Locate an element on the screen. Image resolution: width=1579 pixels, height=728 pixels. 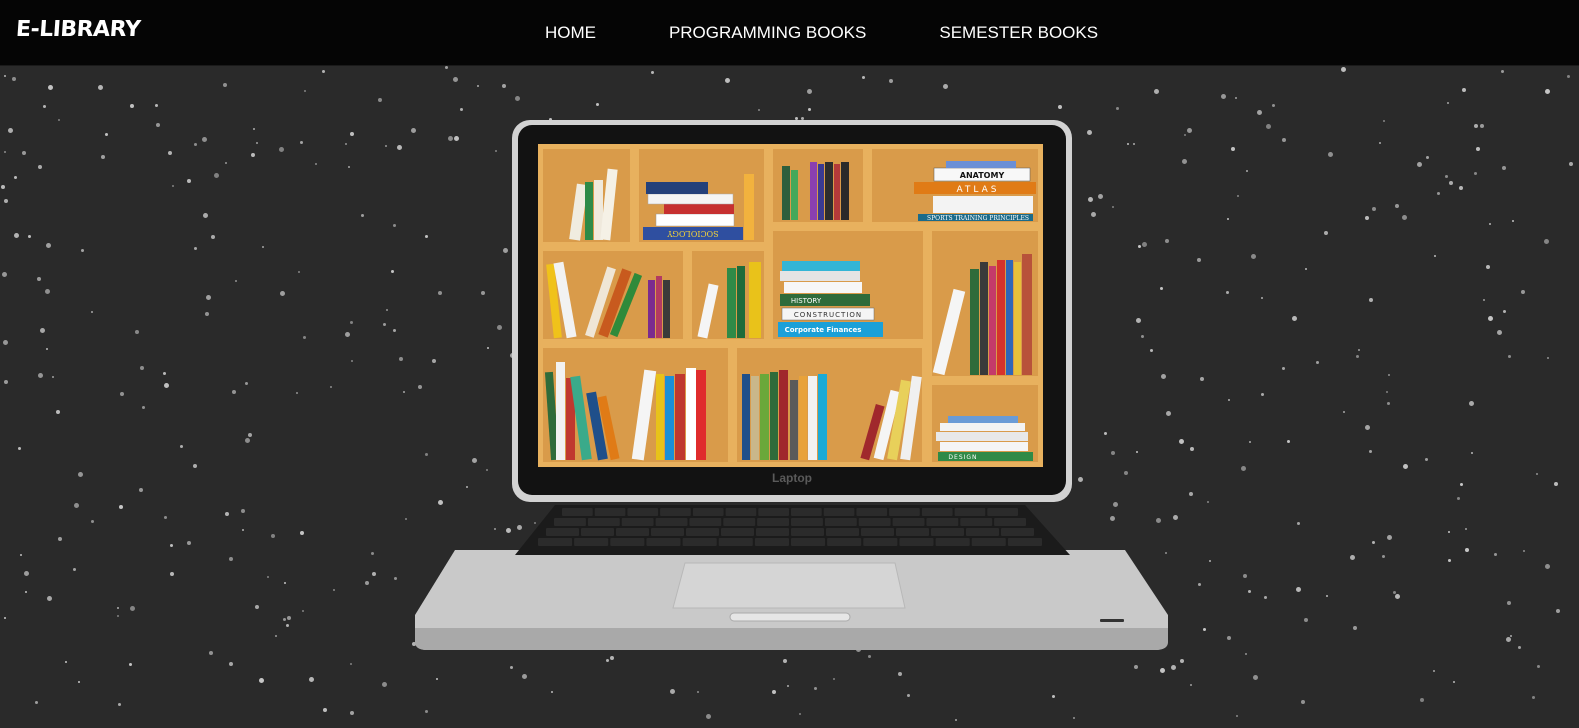
laptop-base-edge is located at coordinates (791, 639).